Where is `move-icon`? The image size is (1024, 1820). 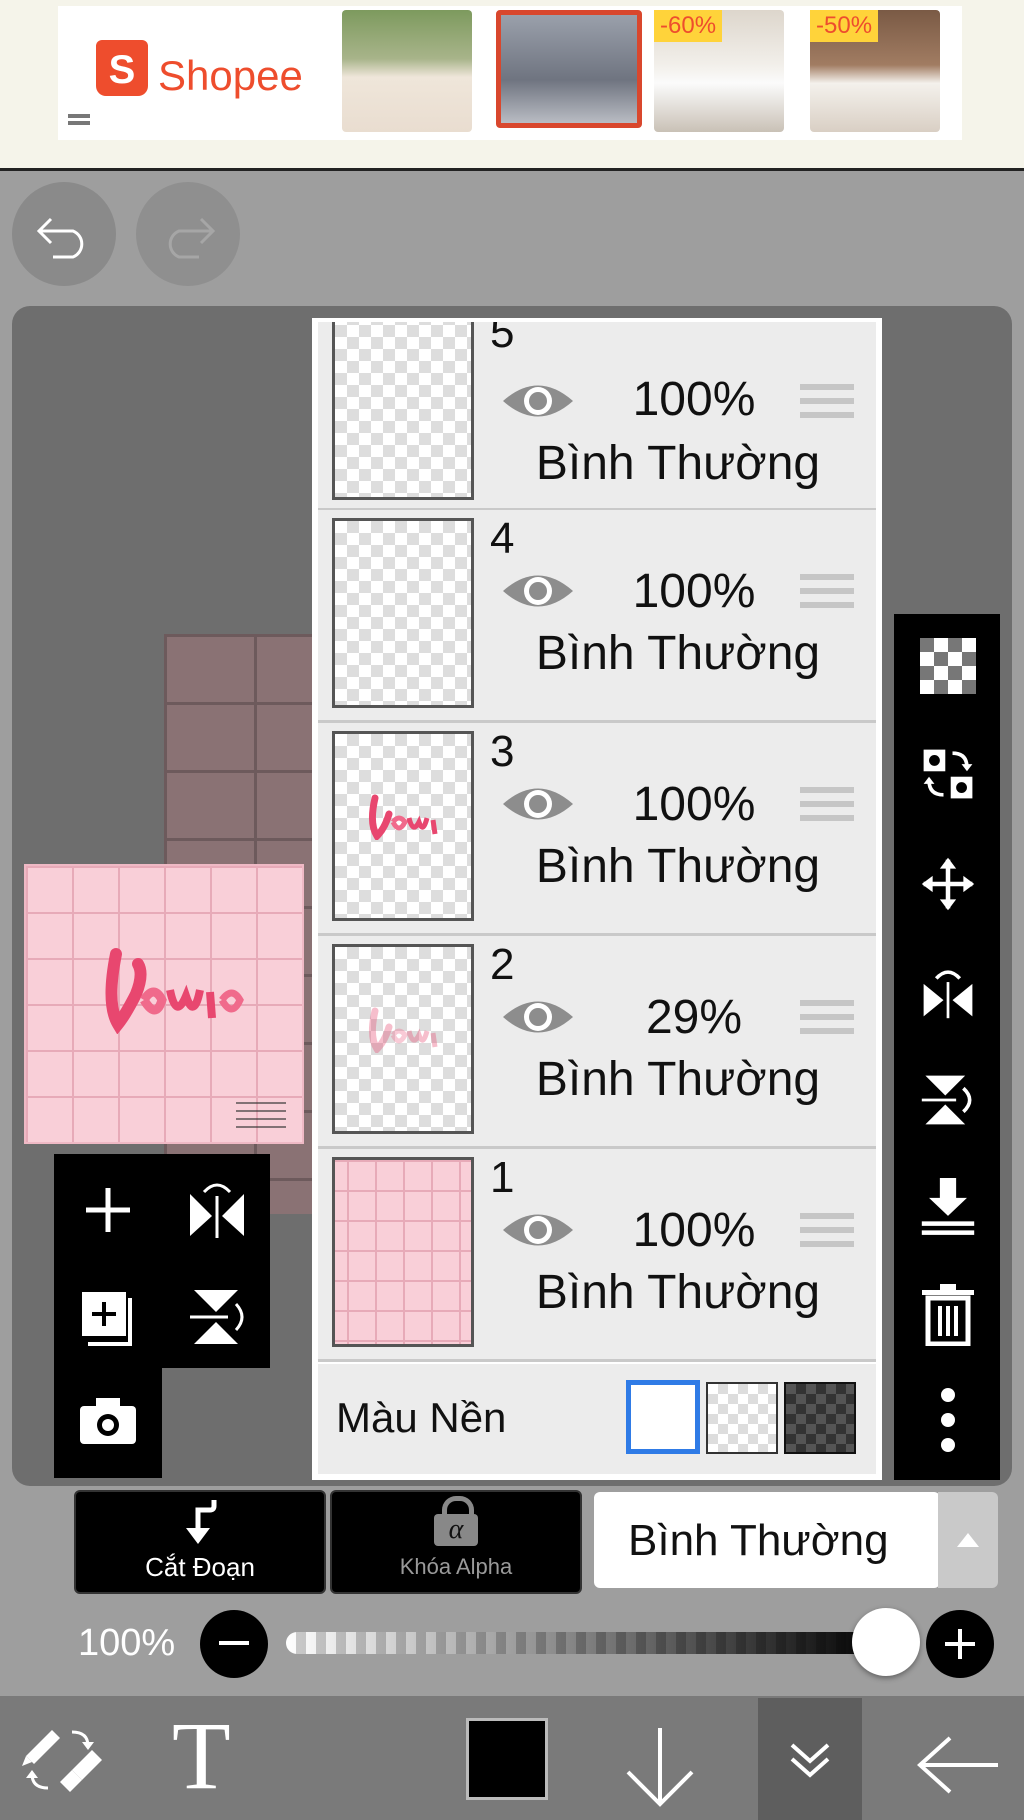 move-icon is located at coordinates (948, 884).